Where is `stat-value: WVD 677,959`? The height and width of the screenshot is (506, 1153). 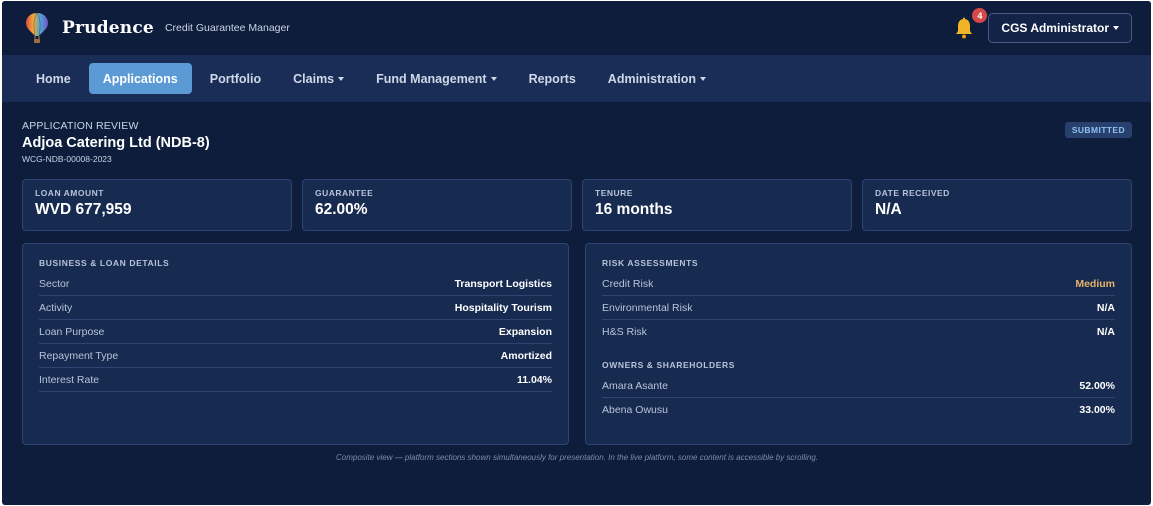 stat-value: WVD 677,959 is located at coordinates (83, 209).